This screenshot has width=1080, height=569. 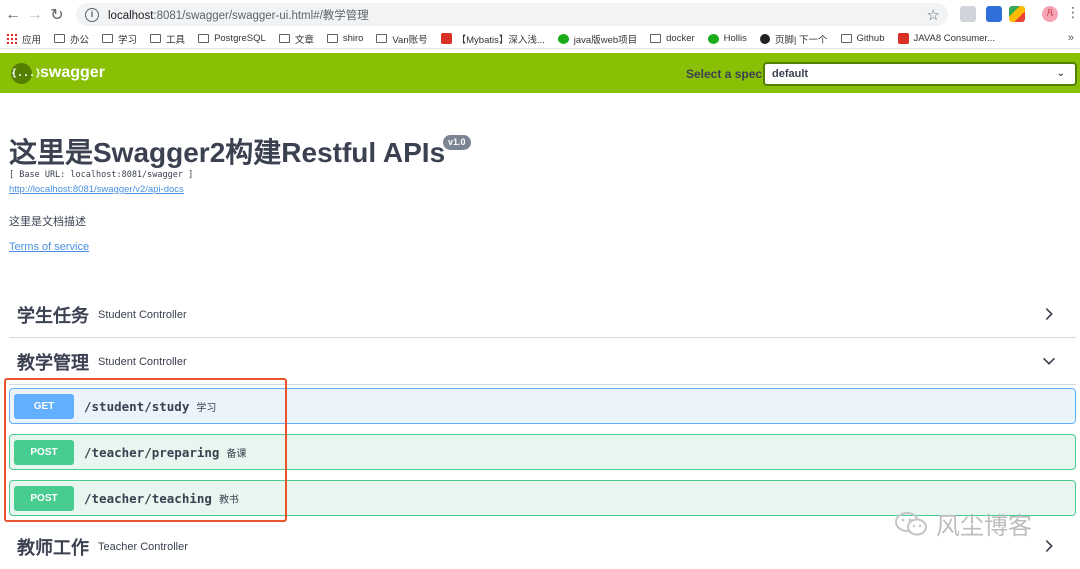 I want to click on bookmark-folder: Van账号, so click(x=402, y=39).